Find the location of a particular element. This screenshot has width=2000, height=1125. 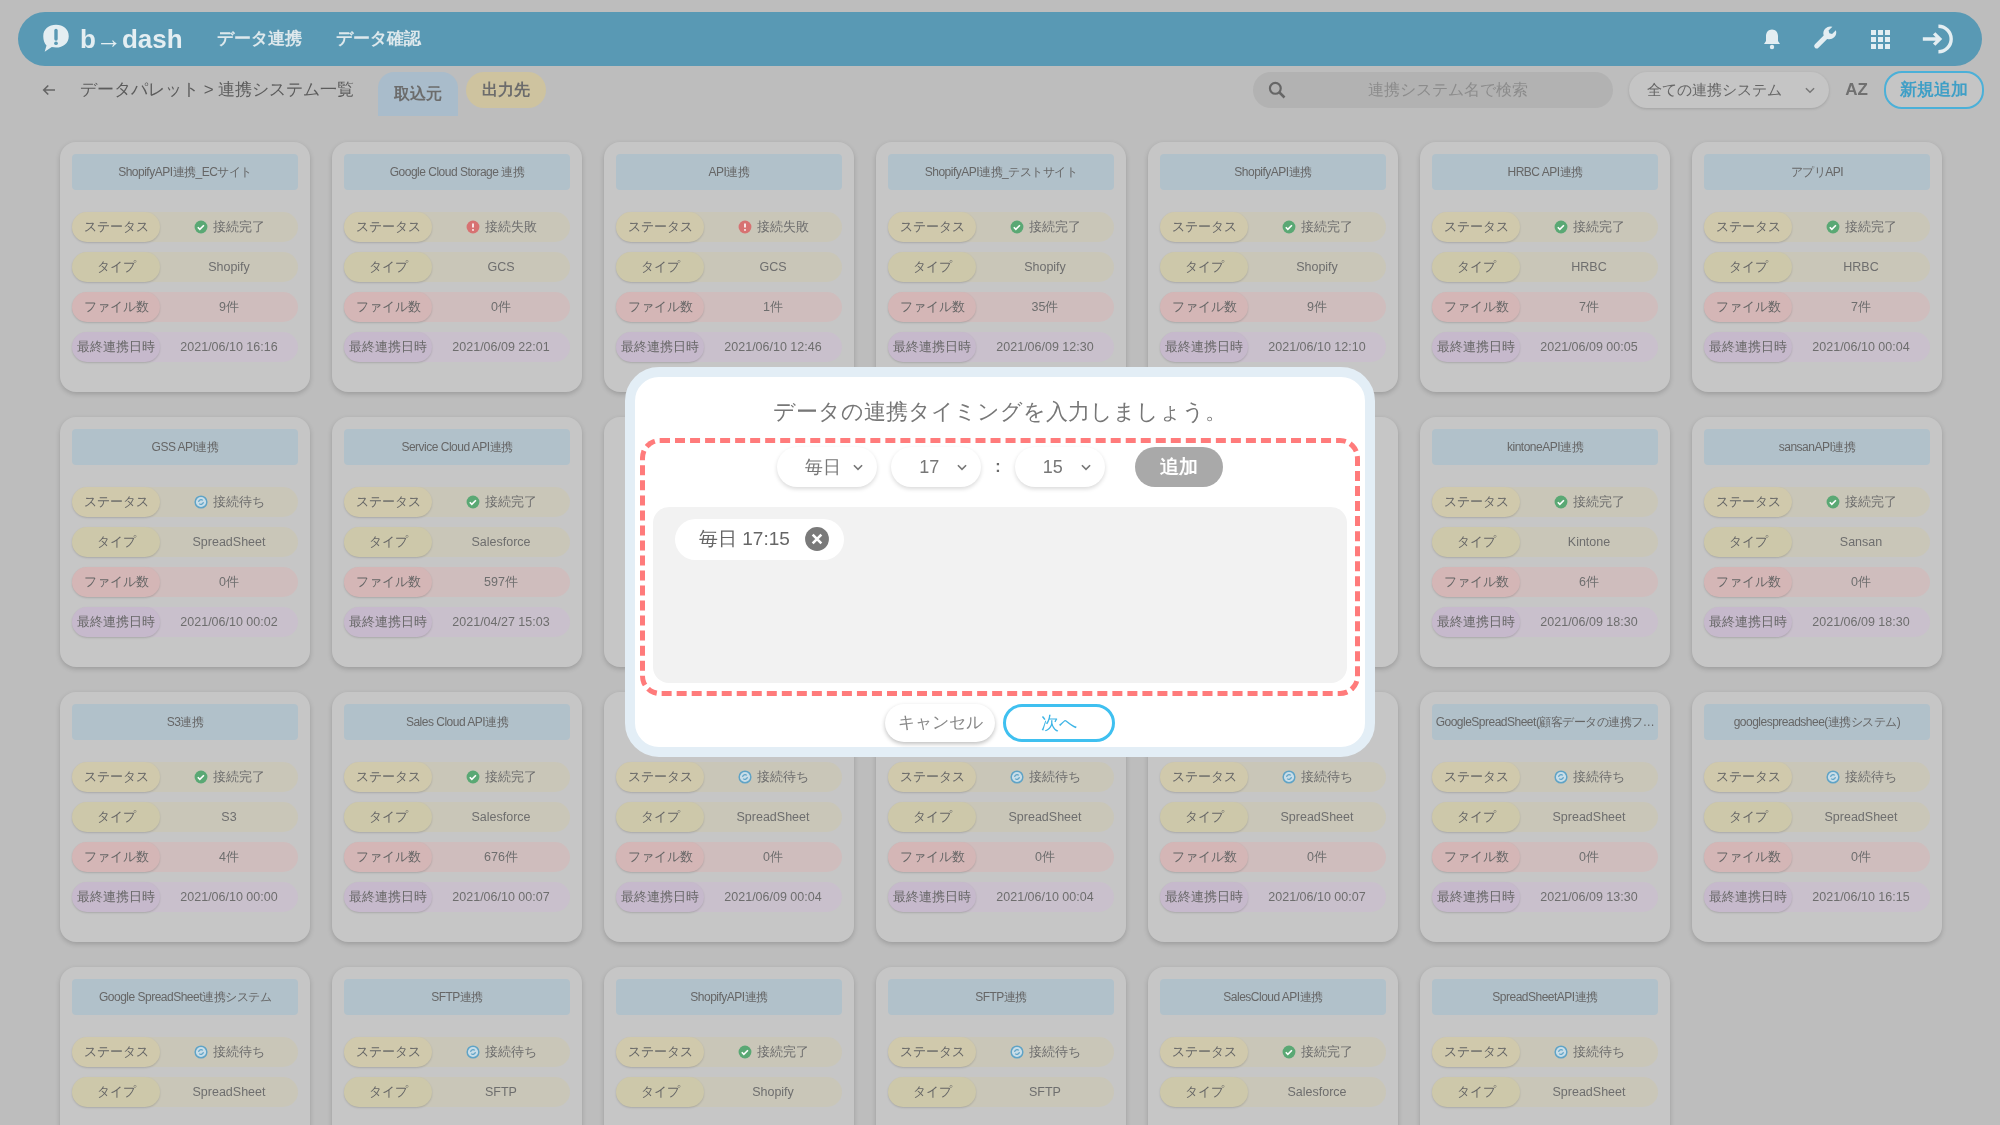

card-title: API連携 is located at coordinates (729, 172).